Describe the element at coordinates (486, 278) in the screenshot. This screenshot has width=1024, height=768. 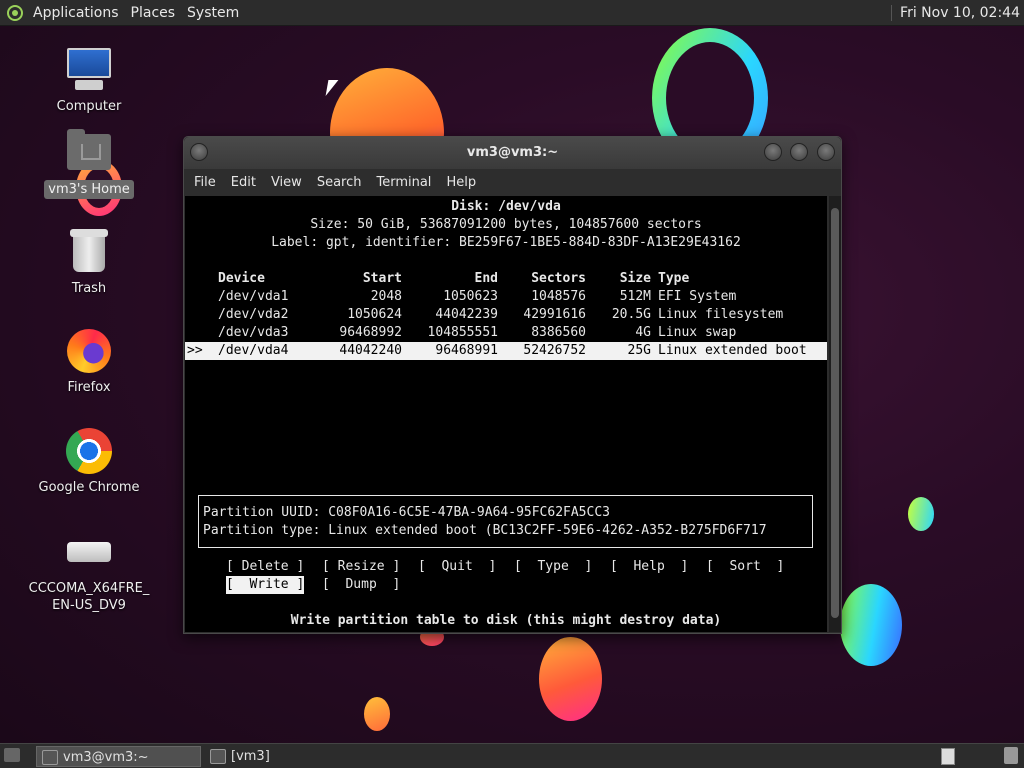
I see `header-end: End` at that location.